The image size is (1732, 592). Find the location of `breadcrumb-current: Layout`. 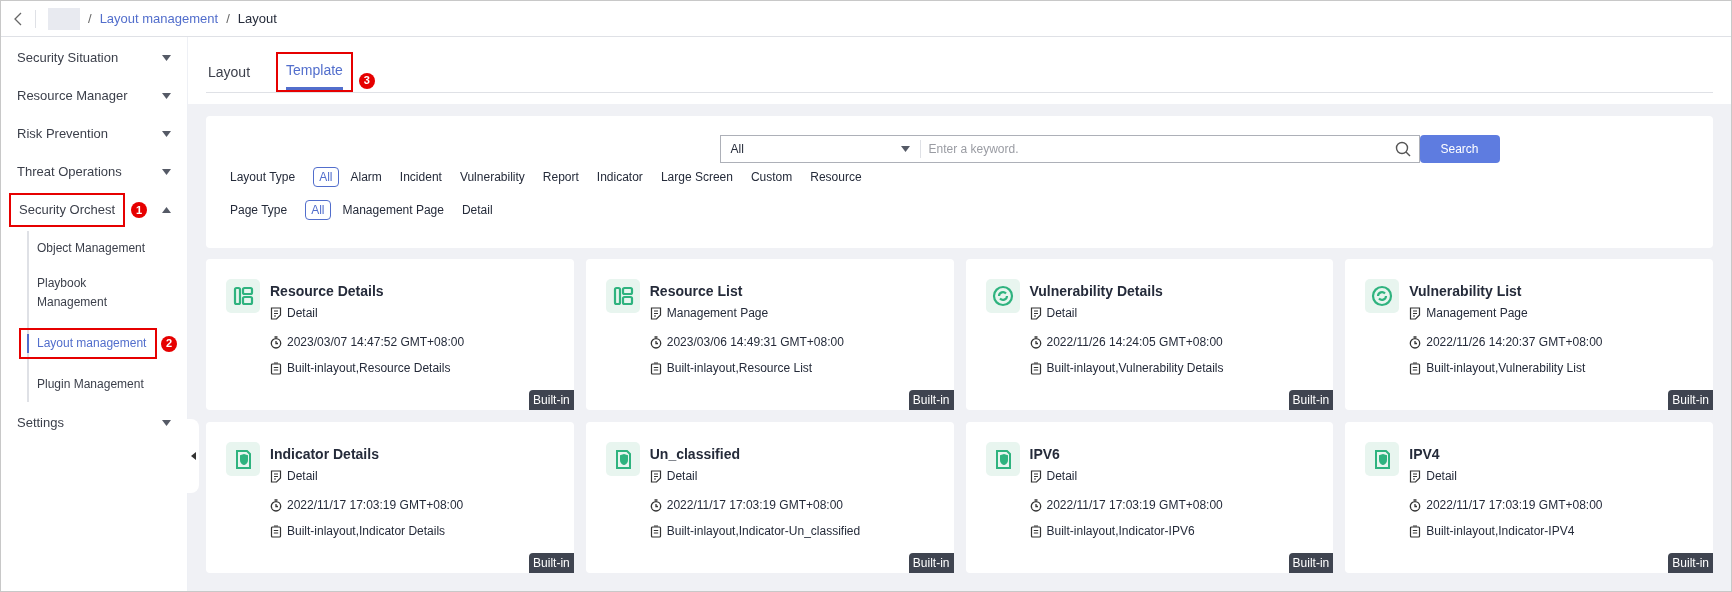

breadcrumb-current: Layout is located at coordinates (257, 18).